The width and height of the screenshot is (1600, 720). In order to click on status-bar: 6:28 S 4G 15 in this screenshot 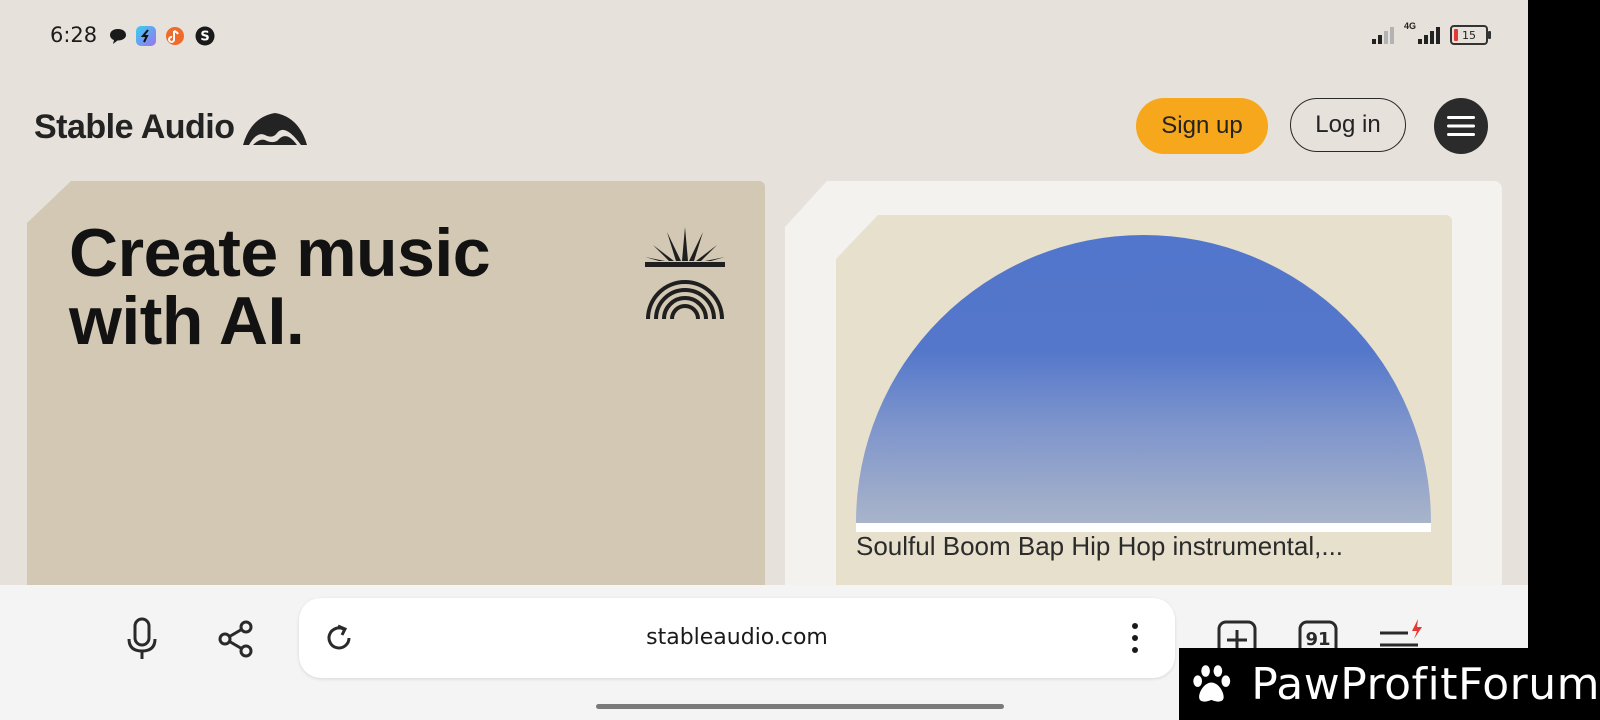, I will do `click(764, 36)`.